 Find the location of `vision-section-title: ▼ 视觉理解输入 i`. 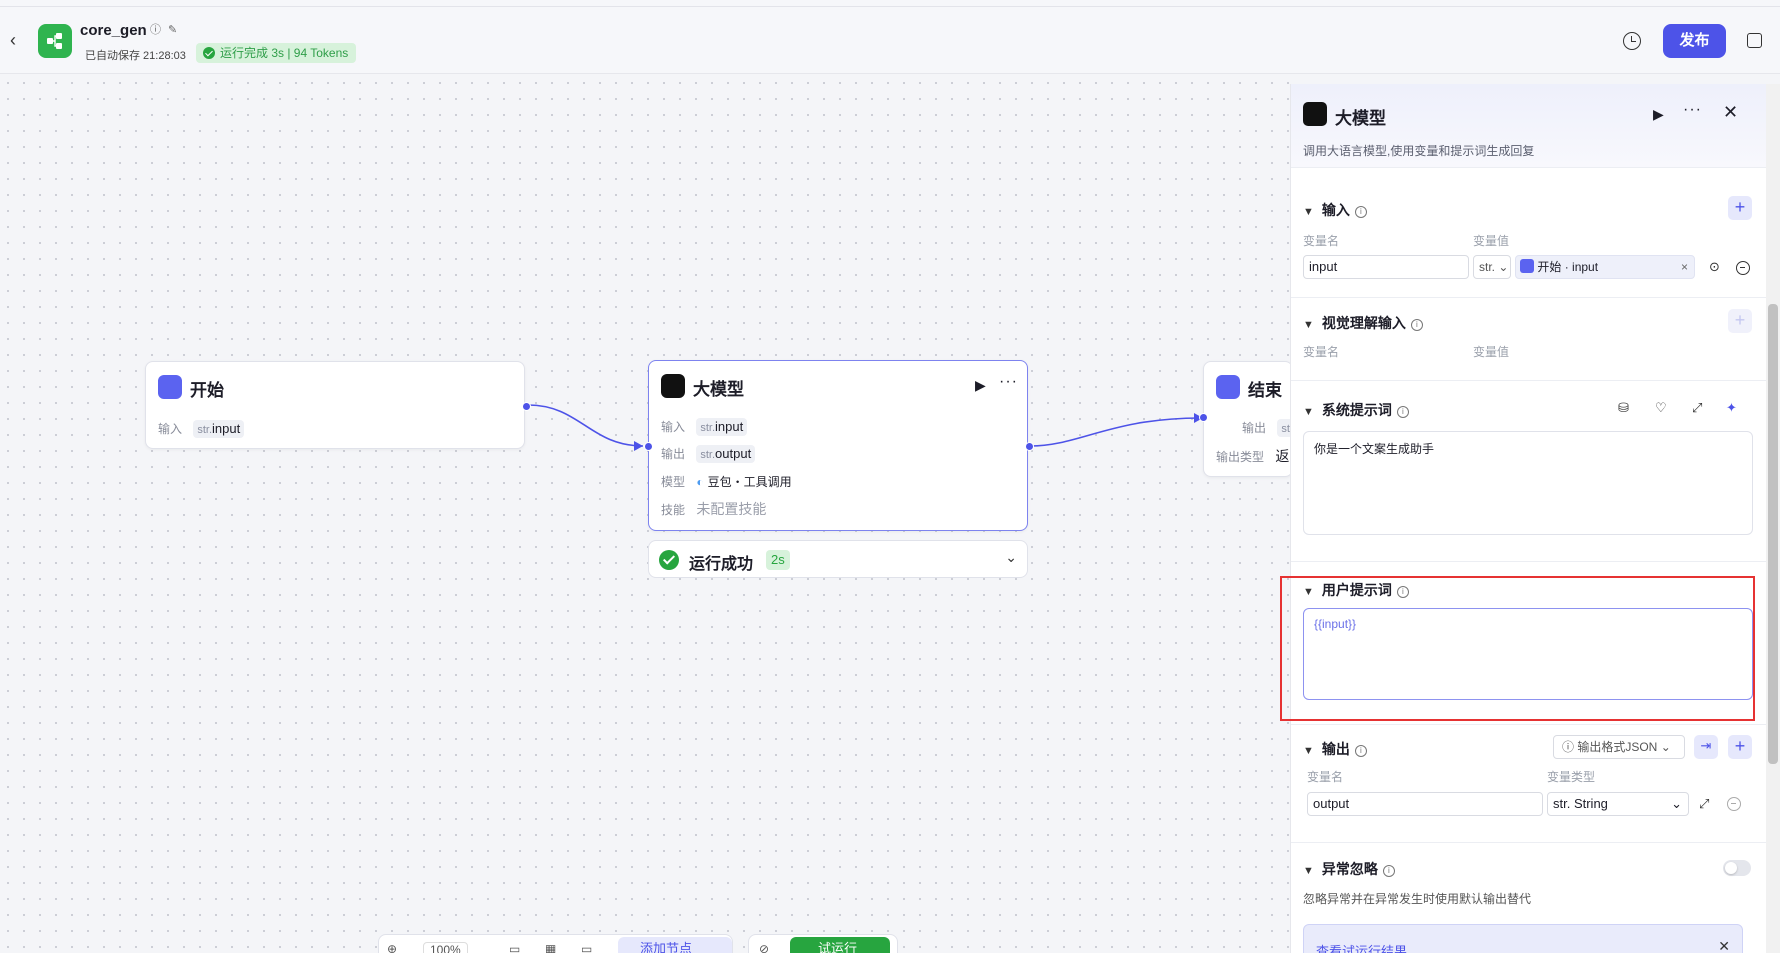

vision-section-title: ▼ 视觉理解输入 i is located at coordinates (1363, 323).